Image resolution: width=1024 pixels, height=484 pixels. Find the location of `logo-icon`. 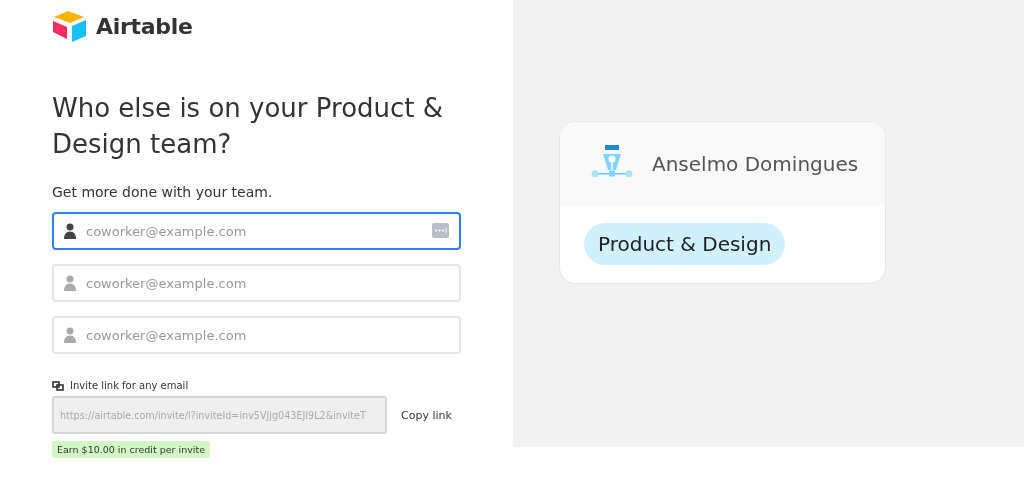

logo-icon is located at coordinates (70, 26).